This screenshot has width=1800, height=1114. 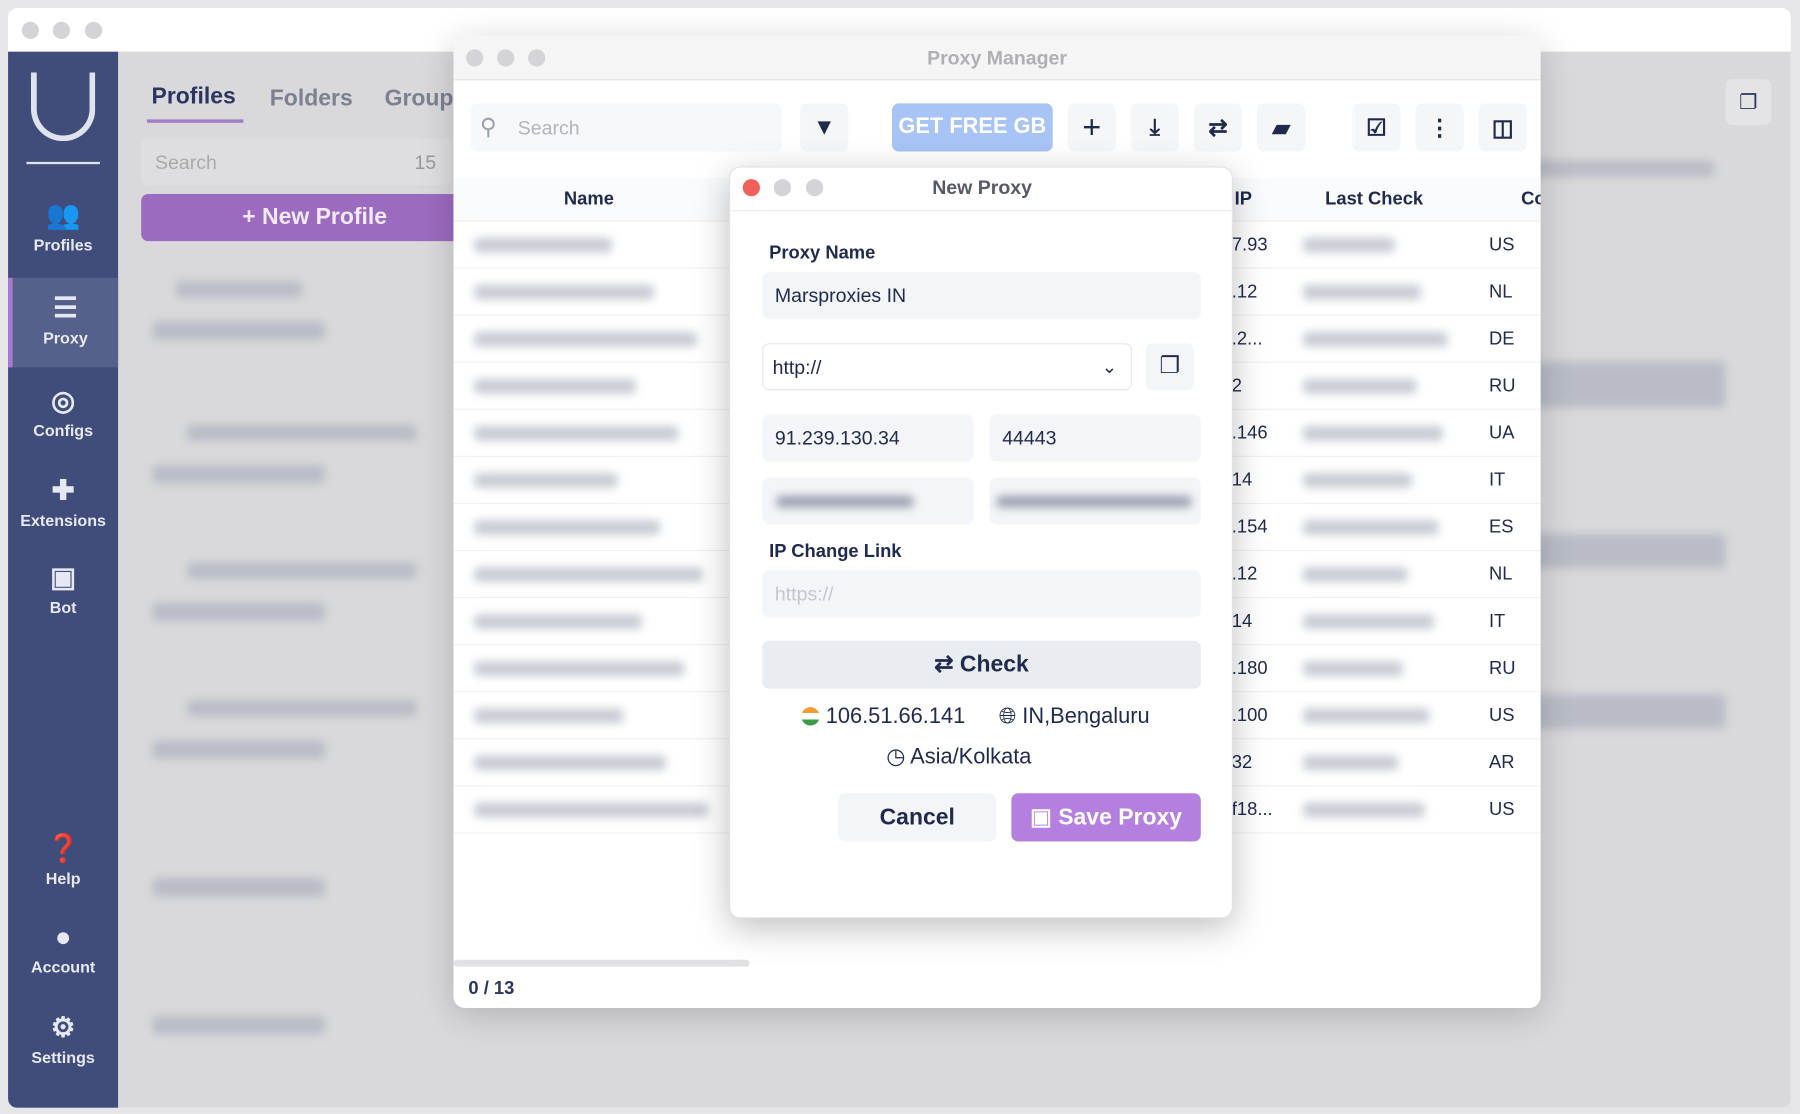 What do you see at coordinates (824, 127) in the screenshot?
I see `filter-icon: ▼` at bounding box center [824, 127].